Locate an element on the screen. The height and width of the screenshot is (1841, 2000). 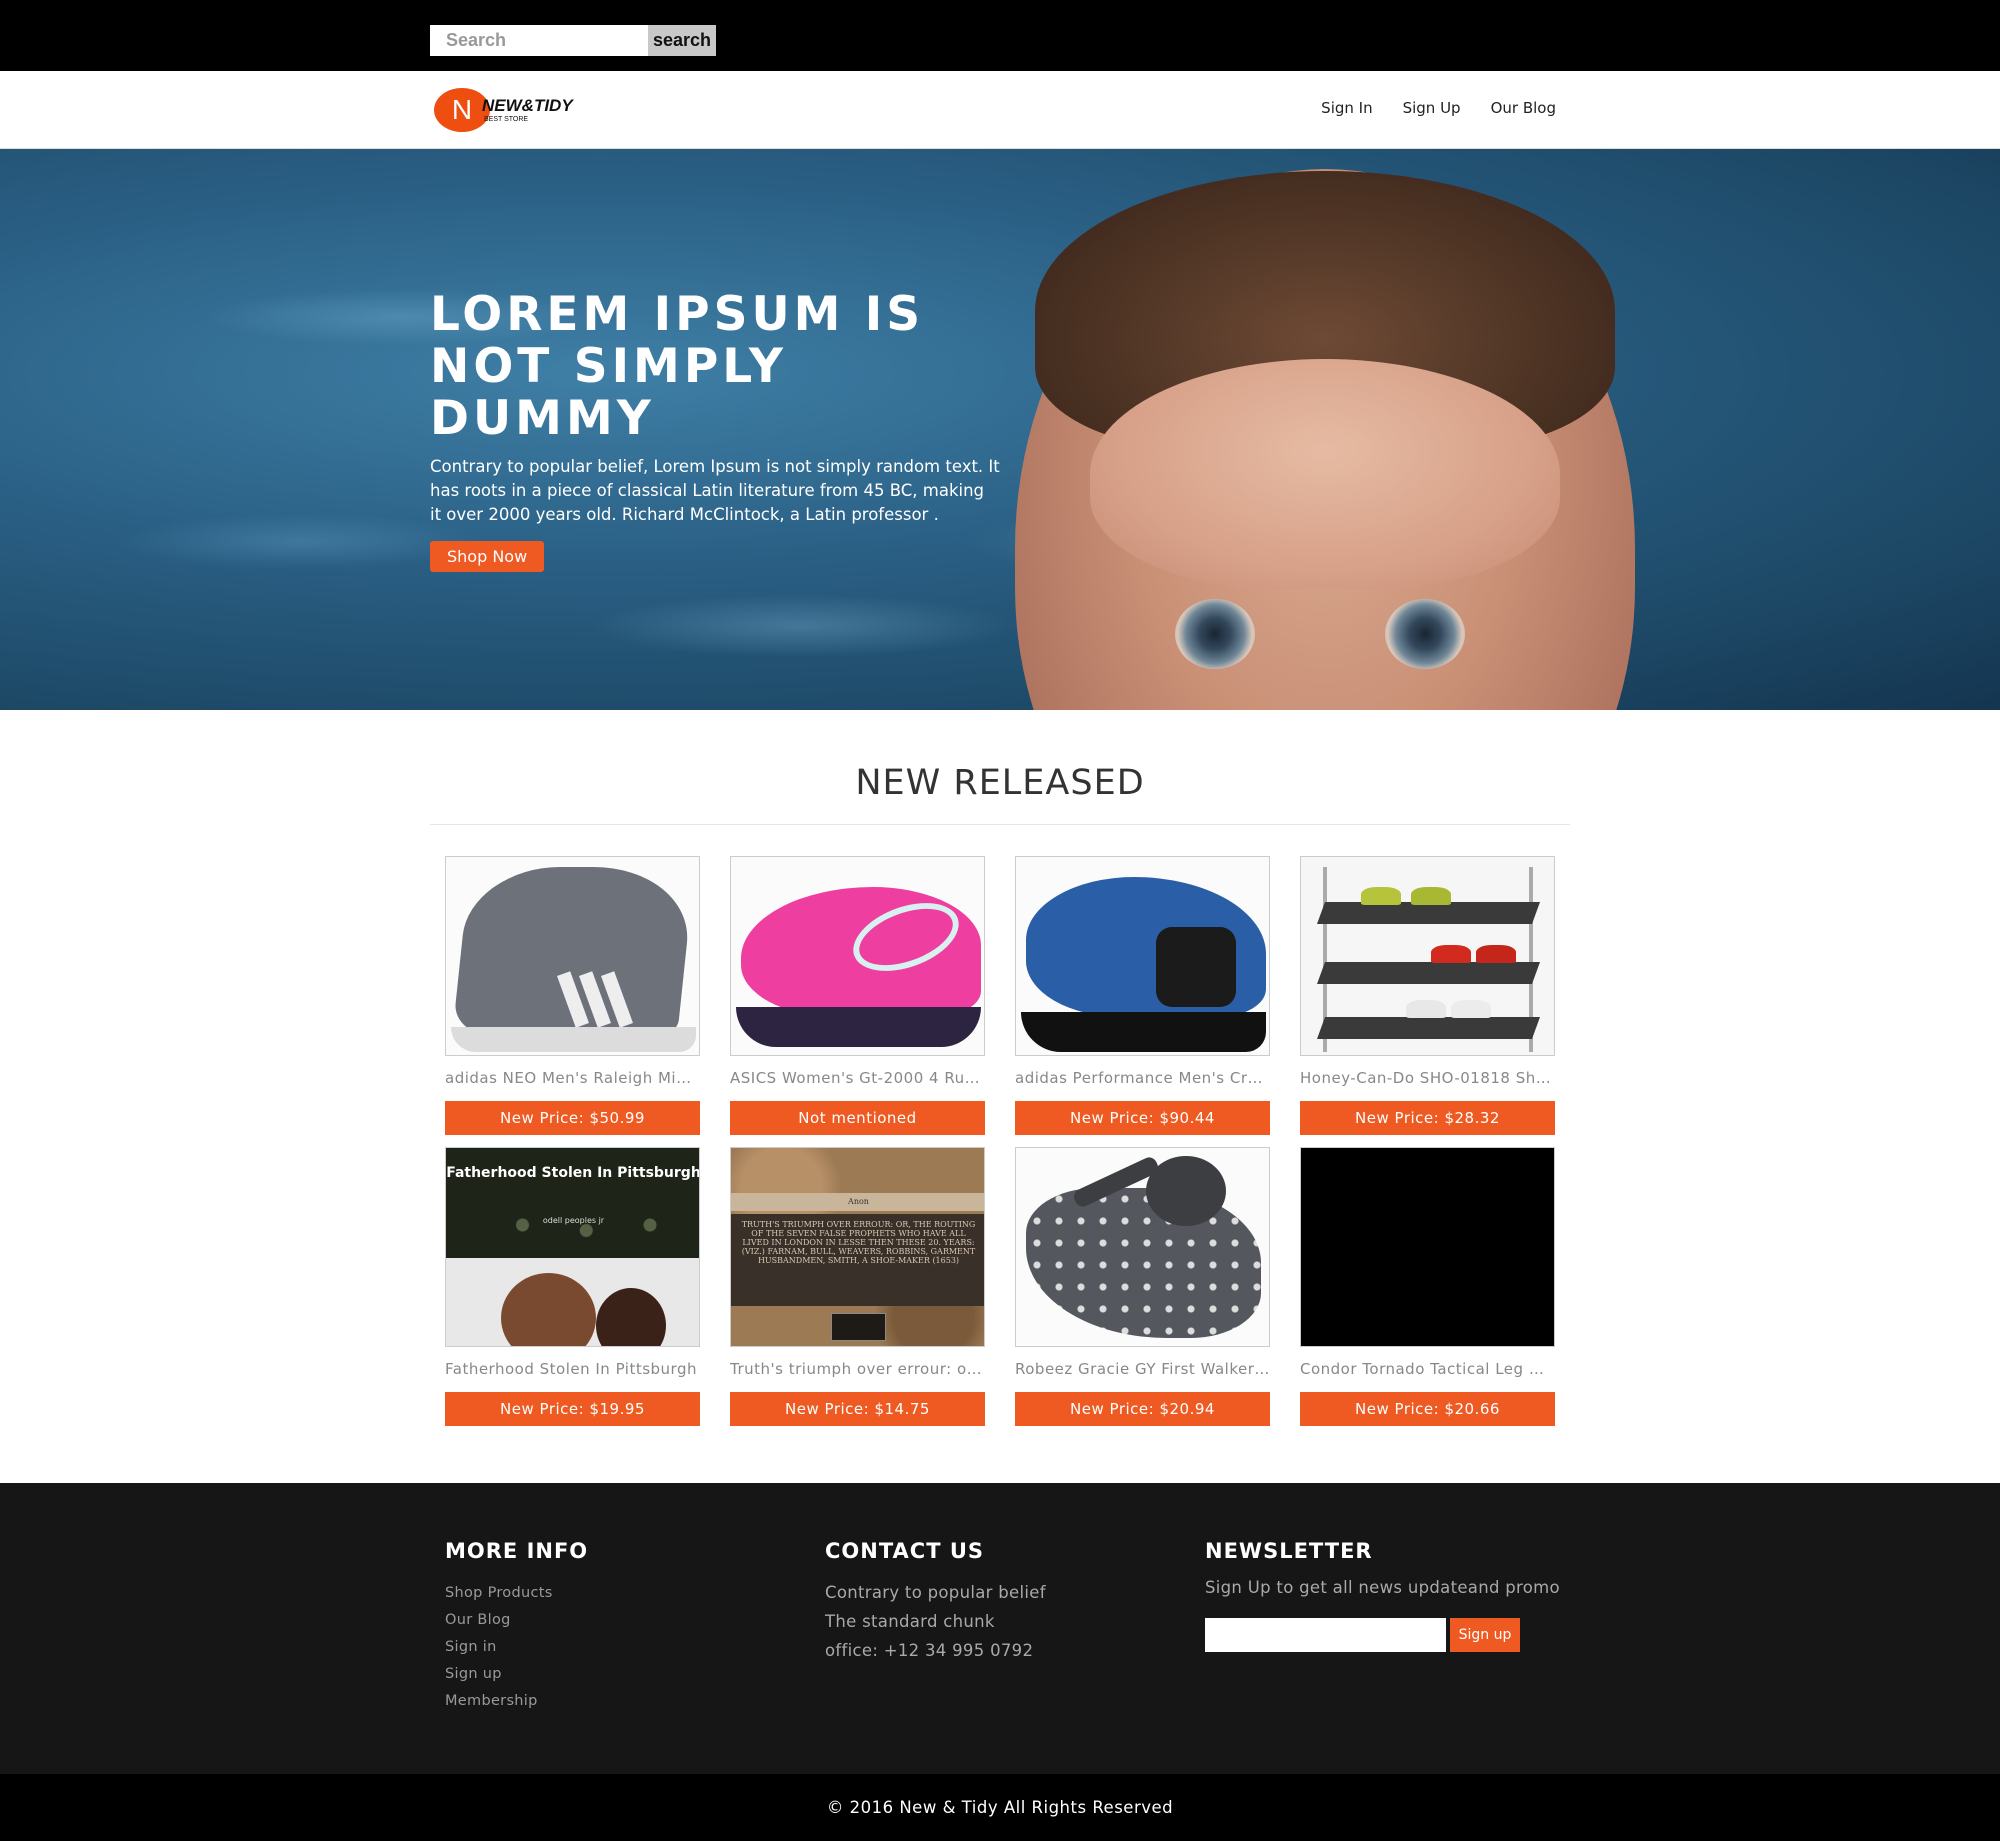
product-title: ASICS Women's Gt-2000 4 Running Shoe is located at coordinates (857, 1078).